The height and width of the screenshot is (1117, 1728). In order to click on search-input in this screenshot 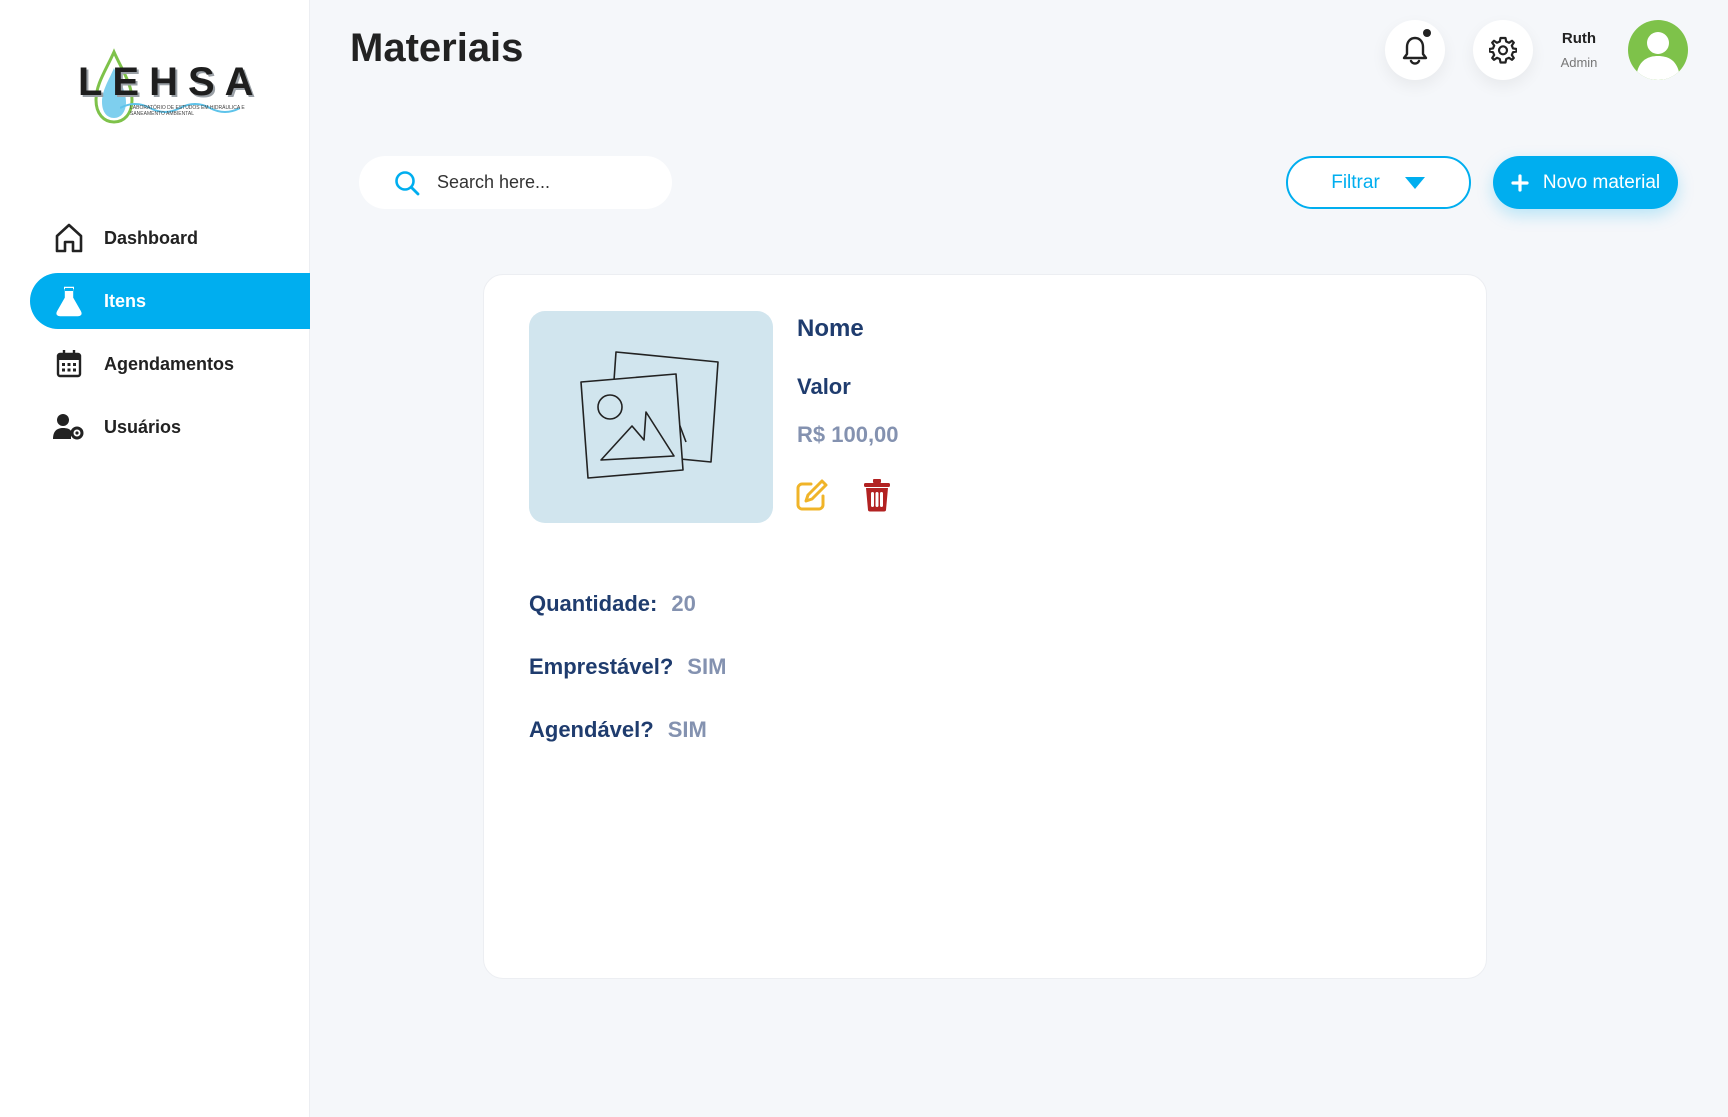, I will do `click(547, 182)`.